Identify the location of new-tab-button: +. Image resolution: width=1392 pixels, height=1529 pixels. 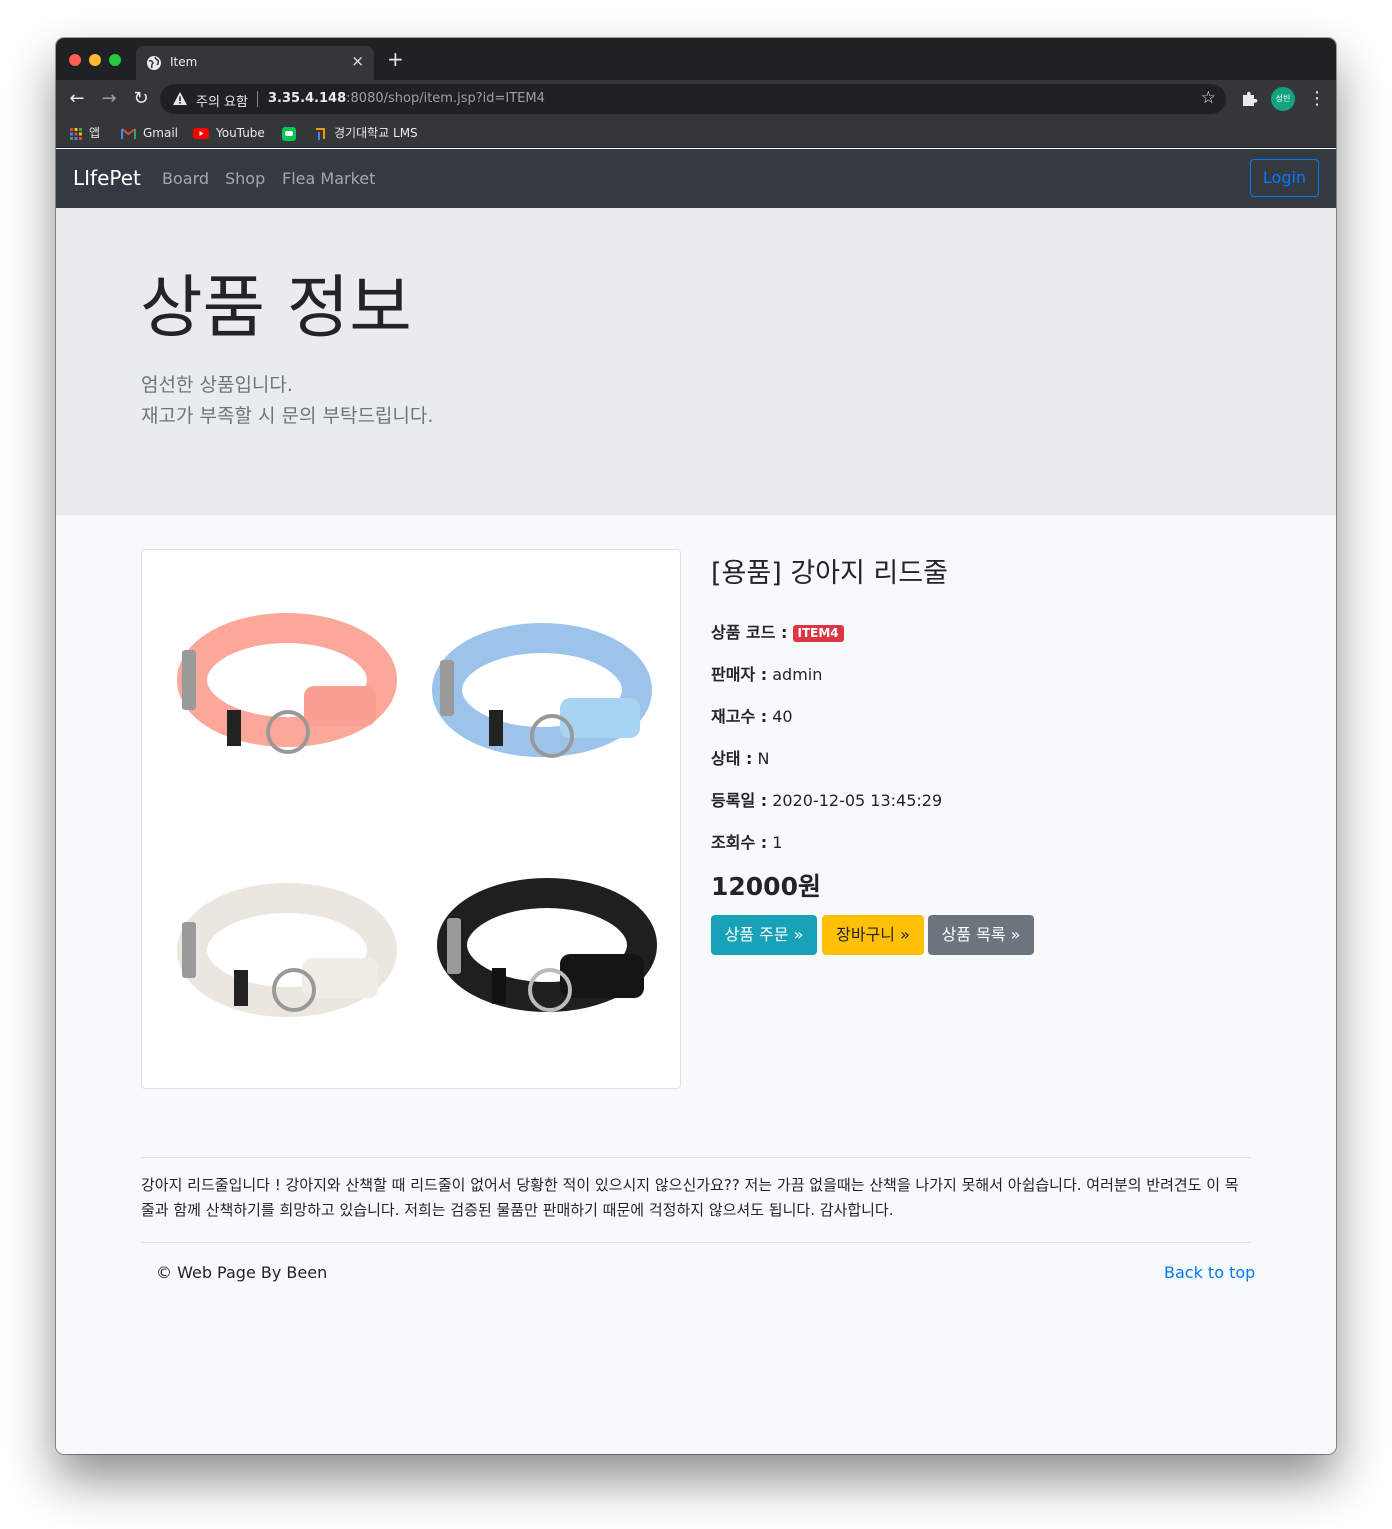
(395, 59).